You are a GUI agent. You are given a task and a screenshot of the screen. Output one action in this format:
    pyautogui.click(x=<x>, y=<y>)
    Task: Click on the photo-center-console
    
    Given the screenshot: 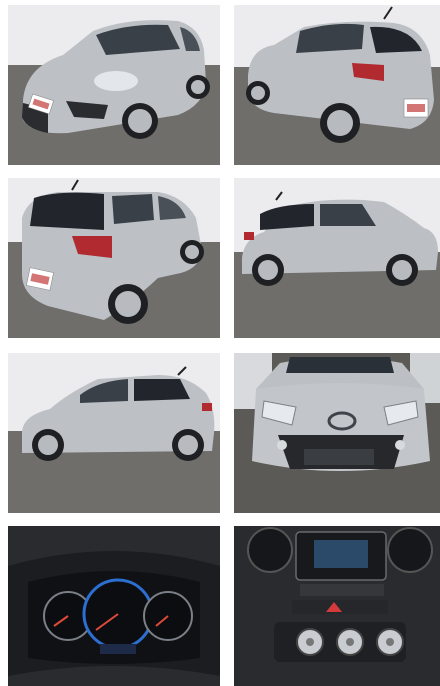 What is the action you would take?
    pyautogui.click(x=337, y=606)
    